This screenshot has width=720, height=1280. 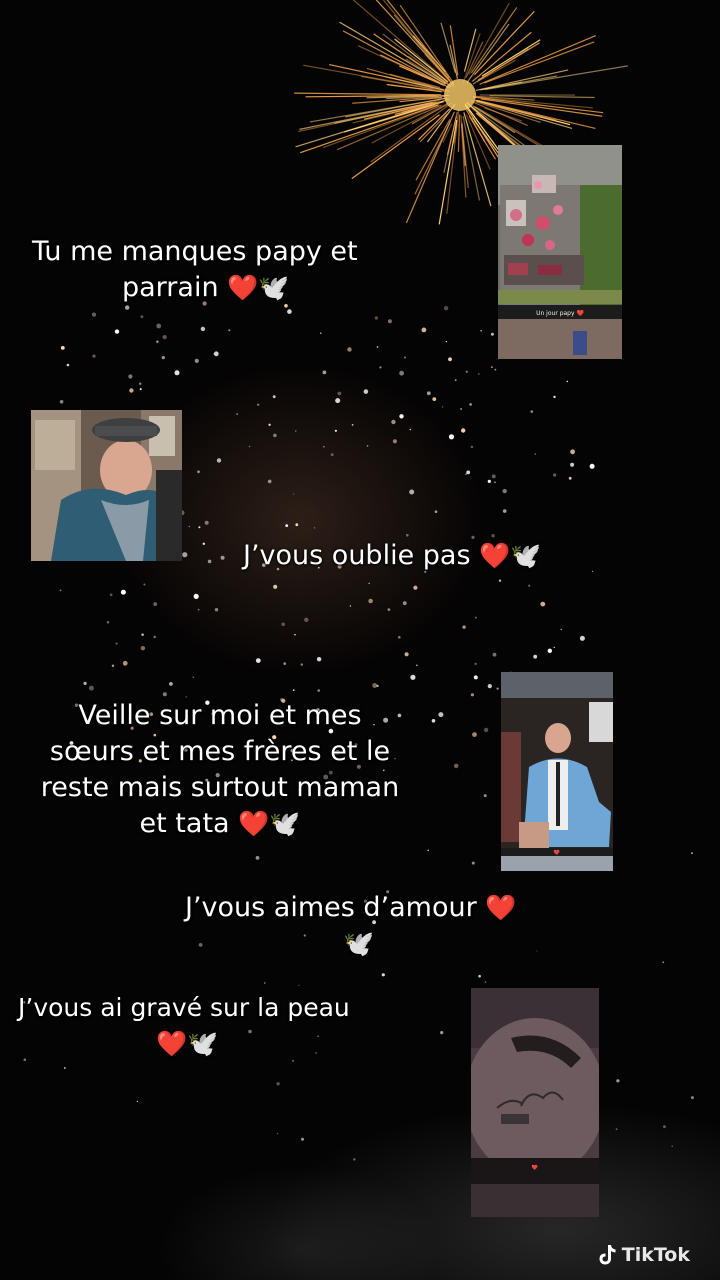 What do you see at coordinates (535, 1102) in the screenshot?
I see `tattoo-image: ❤️` at bounding box center [535, 1102].